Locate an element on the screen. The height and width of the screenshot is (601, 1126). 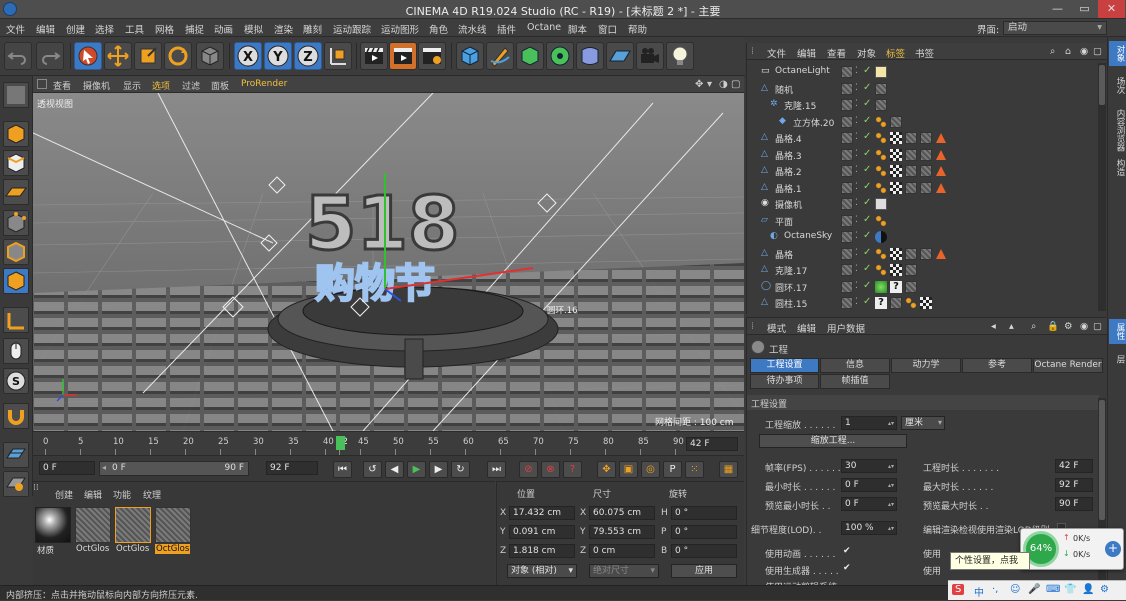
ime-punctuation: ·, is located at coordinates (995, 589).